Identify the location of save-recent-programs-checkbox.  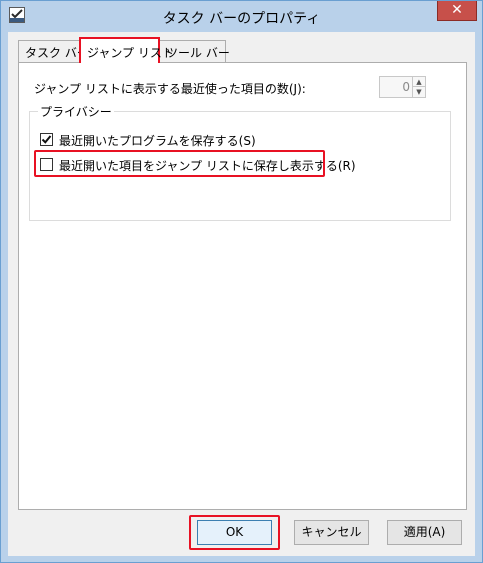
(46, 139).